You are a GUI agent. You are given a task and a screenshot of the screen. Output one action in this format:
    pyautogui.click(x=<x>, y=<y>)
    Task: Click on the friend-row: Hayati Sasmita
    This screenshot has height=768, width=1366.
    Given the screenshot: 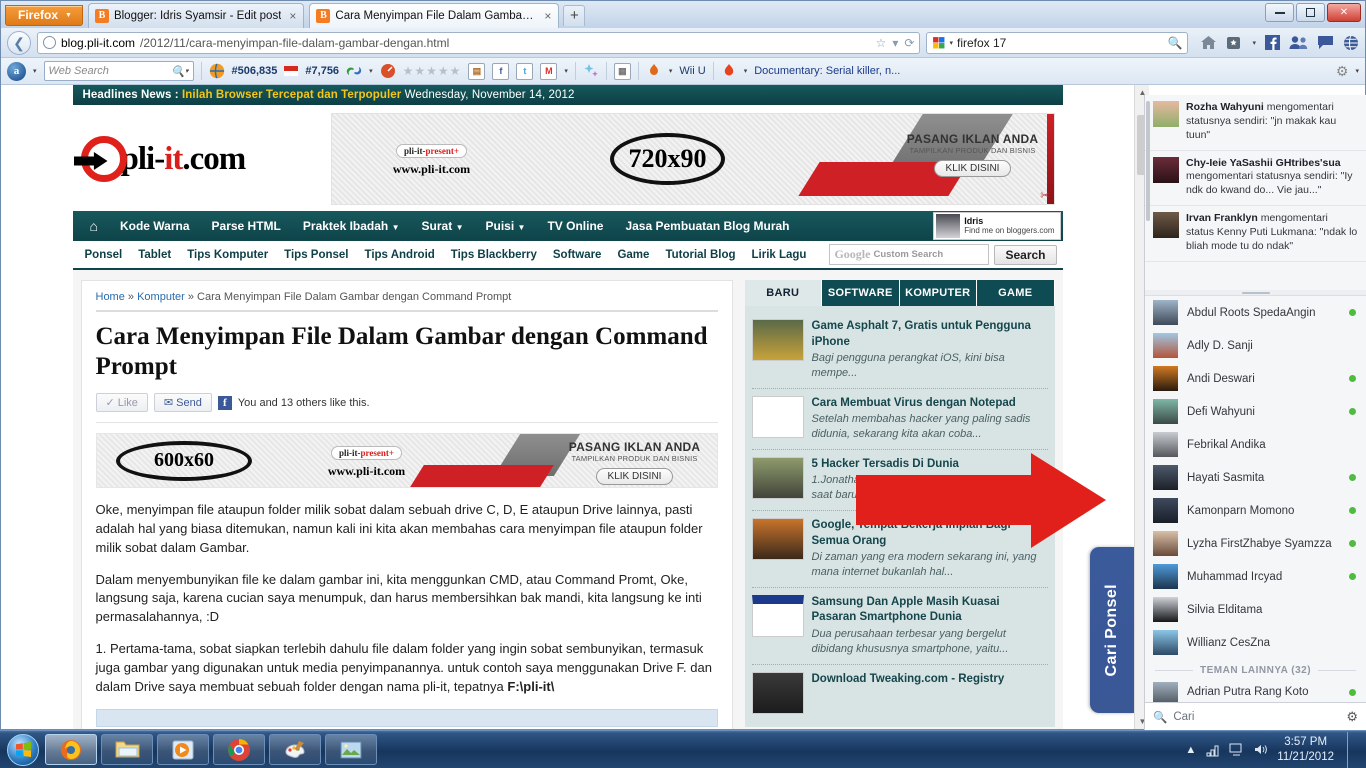 What is the action you would take?
    pyautogui.click(x=1255, y=477)
    